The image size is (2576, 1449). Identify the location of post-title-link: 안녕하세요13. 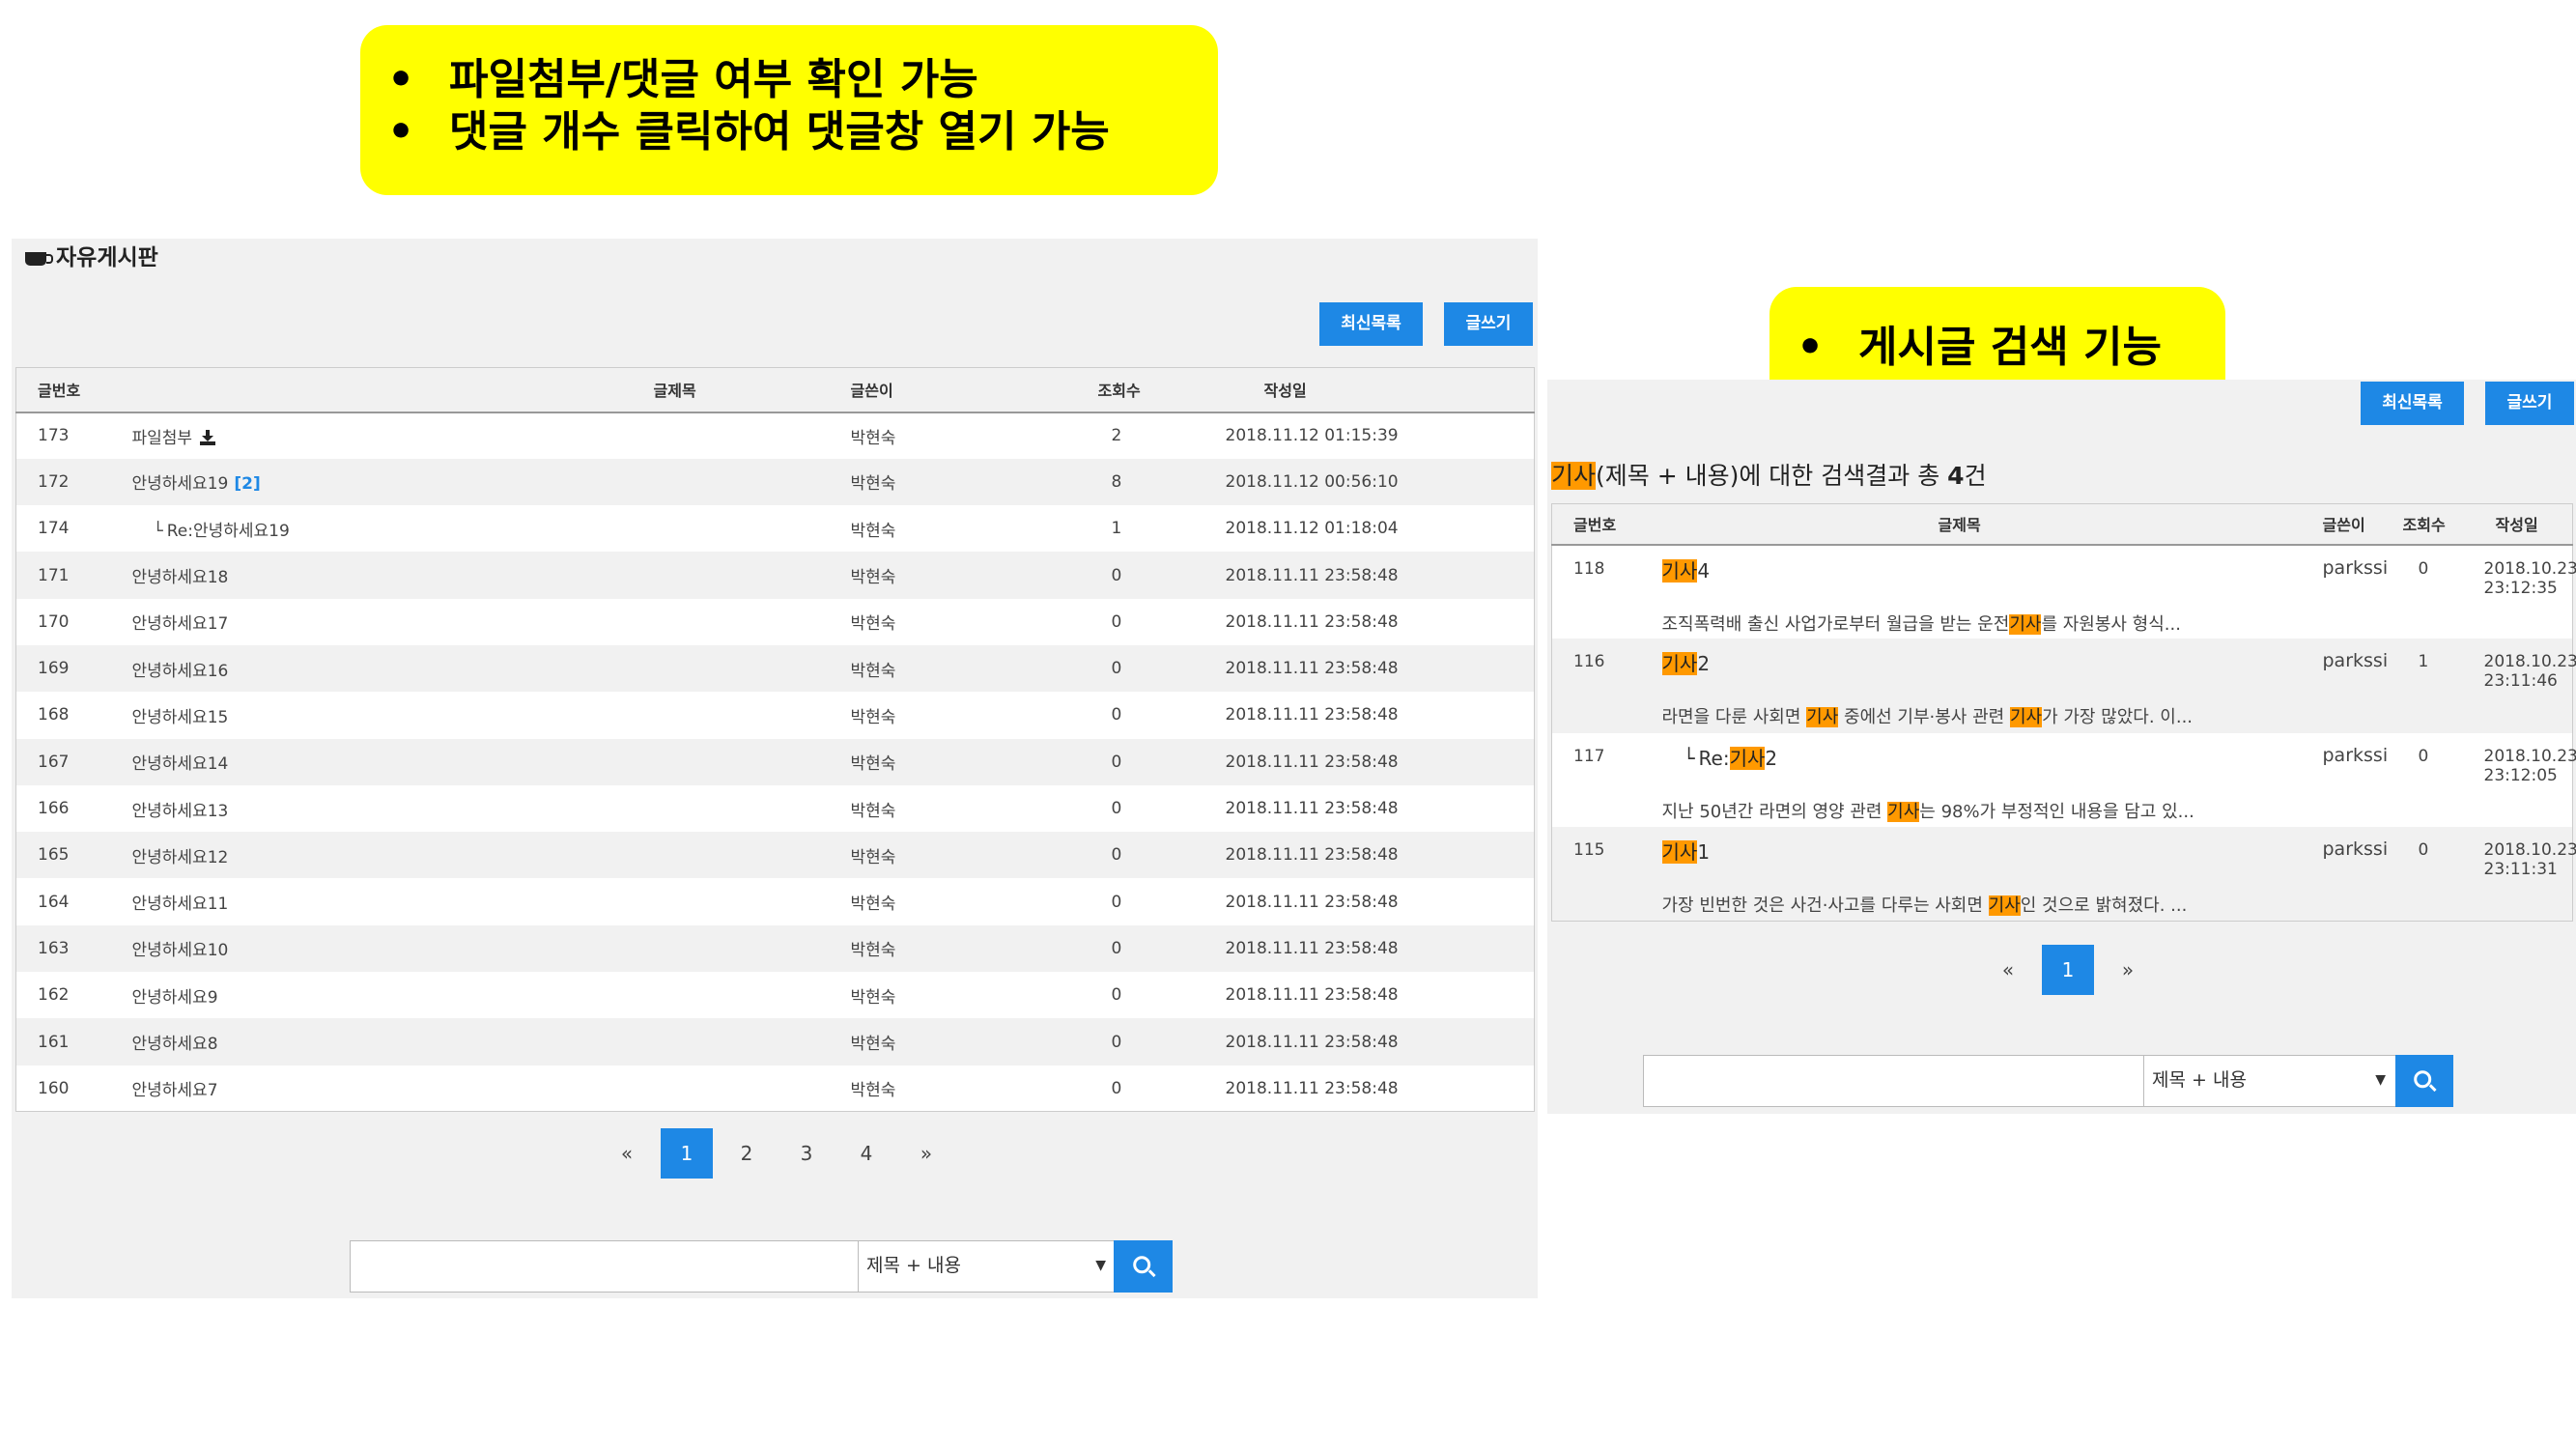
(180, 811).